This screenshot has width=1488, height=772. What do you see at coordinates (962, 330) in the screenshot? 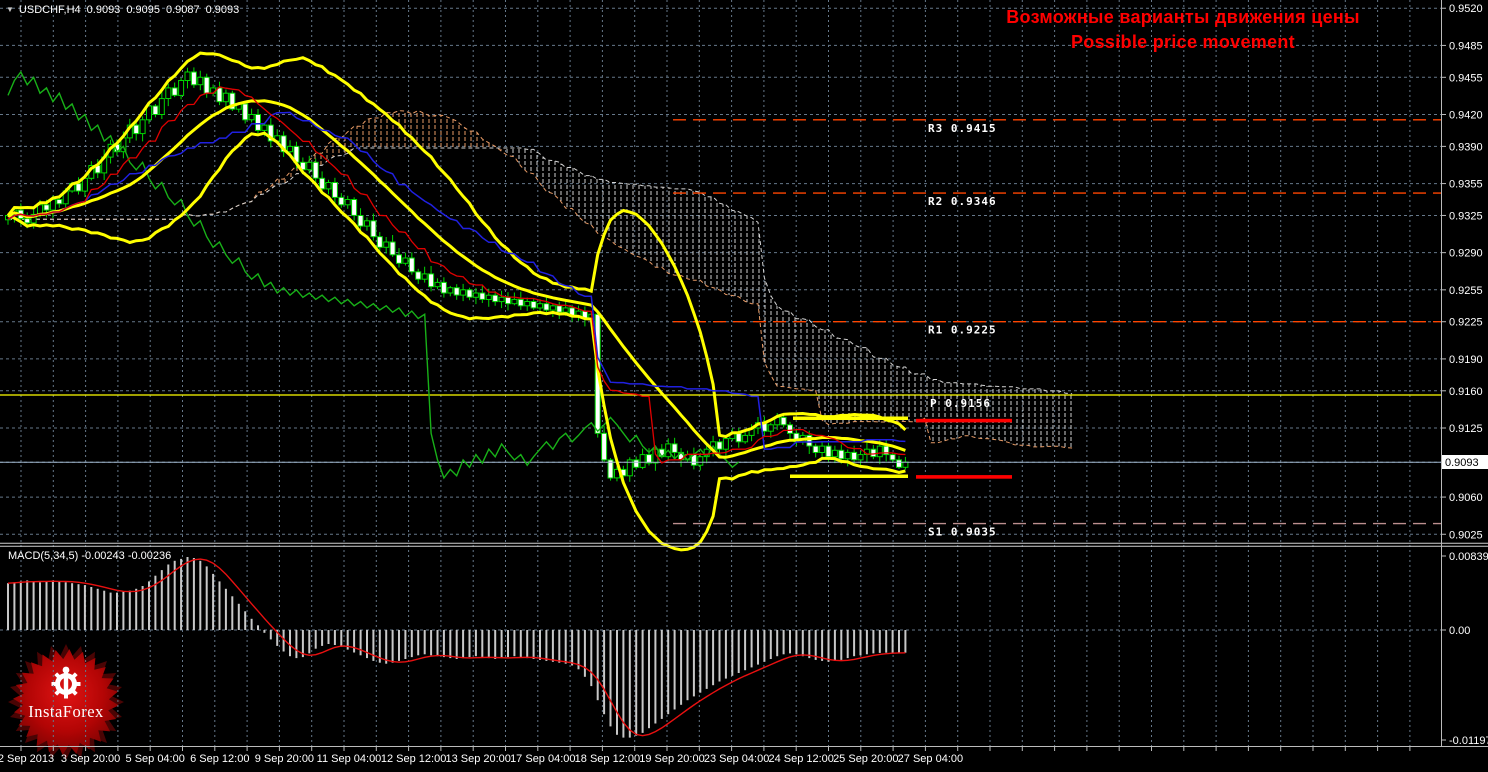
I see `level-label-r1: R1 0.9225` at bounding box center [962, 330].